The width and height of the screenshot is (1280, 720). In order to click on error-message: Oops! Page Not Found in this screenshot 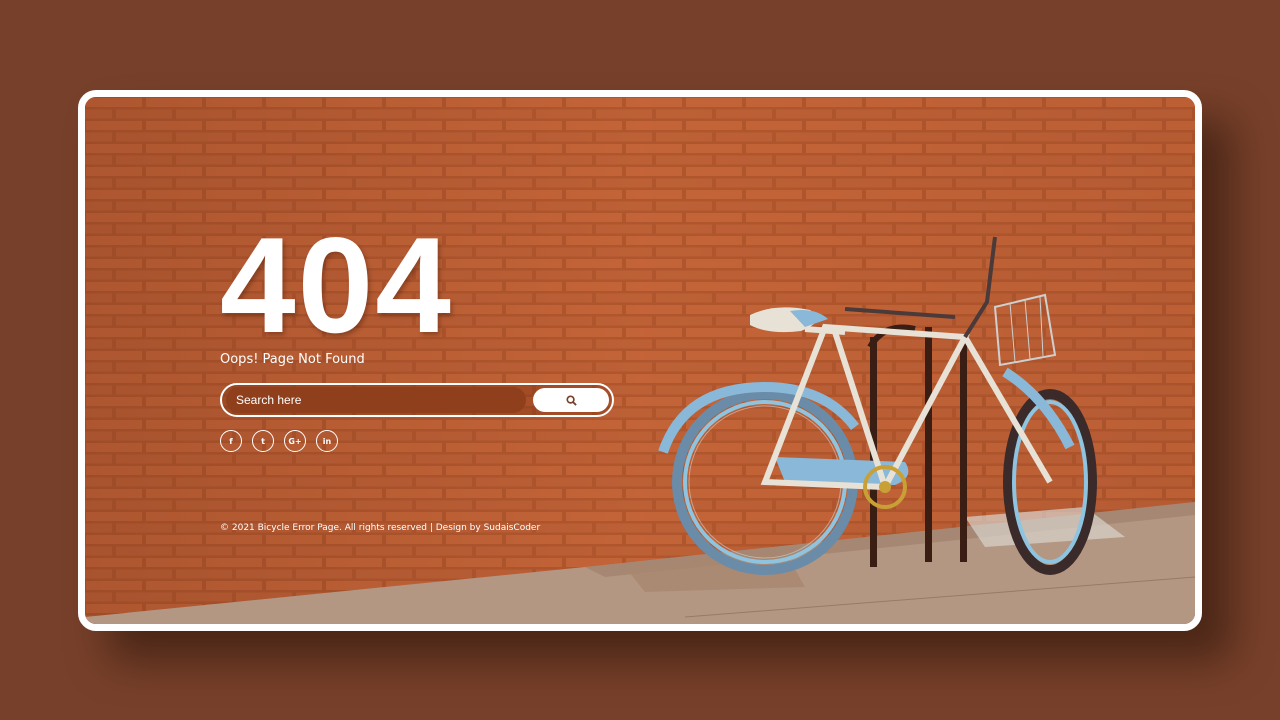, I will do `click(292, 359)`.